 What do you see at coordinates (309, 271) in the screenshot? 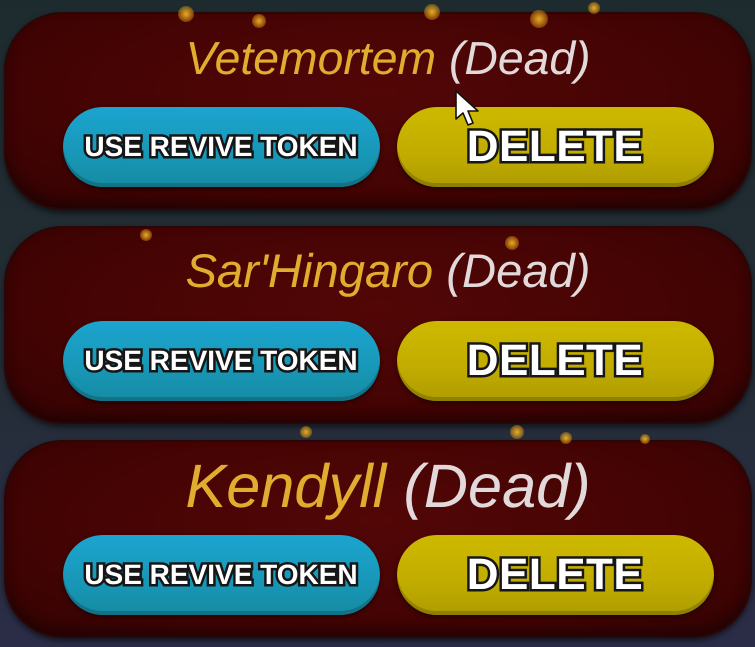
I see `character-name: Sar'Hingaro` at bounding box center [309, 271].